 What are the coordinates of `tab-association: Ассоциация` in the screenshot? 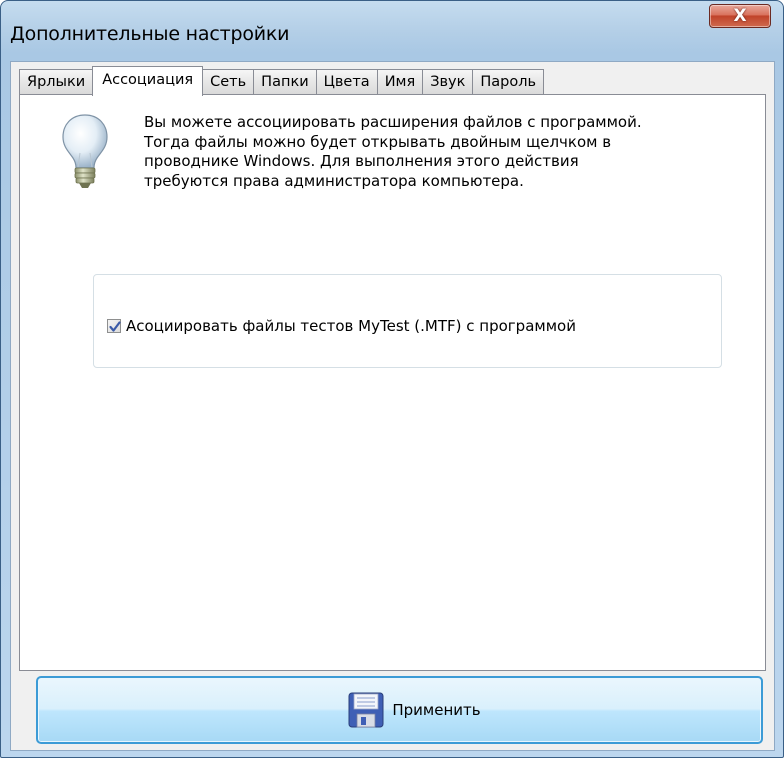 It's located at (148, 81).